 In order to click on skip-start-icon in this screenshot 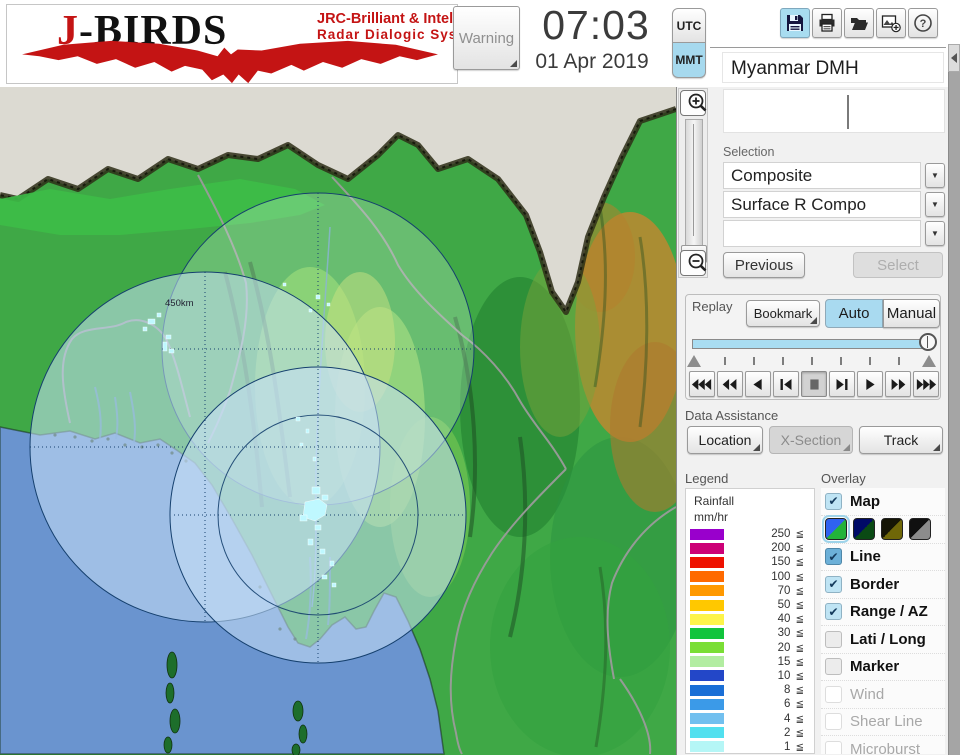, I will do `click(786, 384)`.